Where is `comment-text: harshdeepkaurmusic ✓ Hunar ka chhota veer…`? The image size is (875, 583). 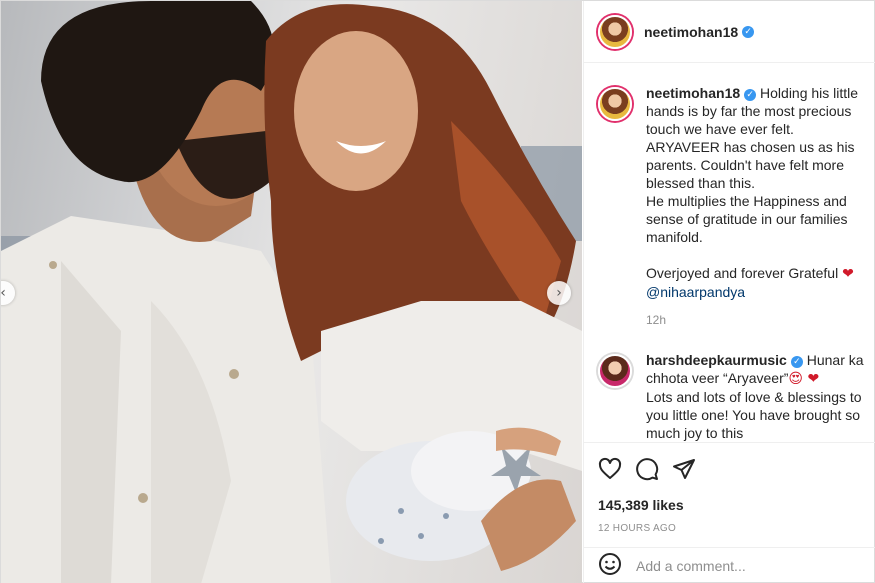 comment-text: harshdeepkaurmusic ✓ Hunar ka chhota veer… is located at coordinates (757, 396).